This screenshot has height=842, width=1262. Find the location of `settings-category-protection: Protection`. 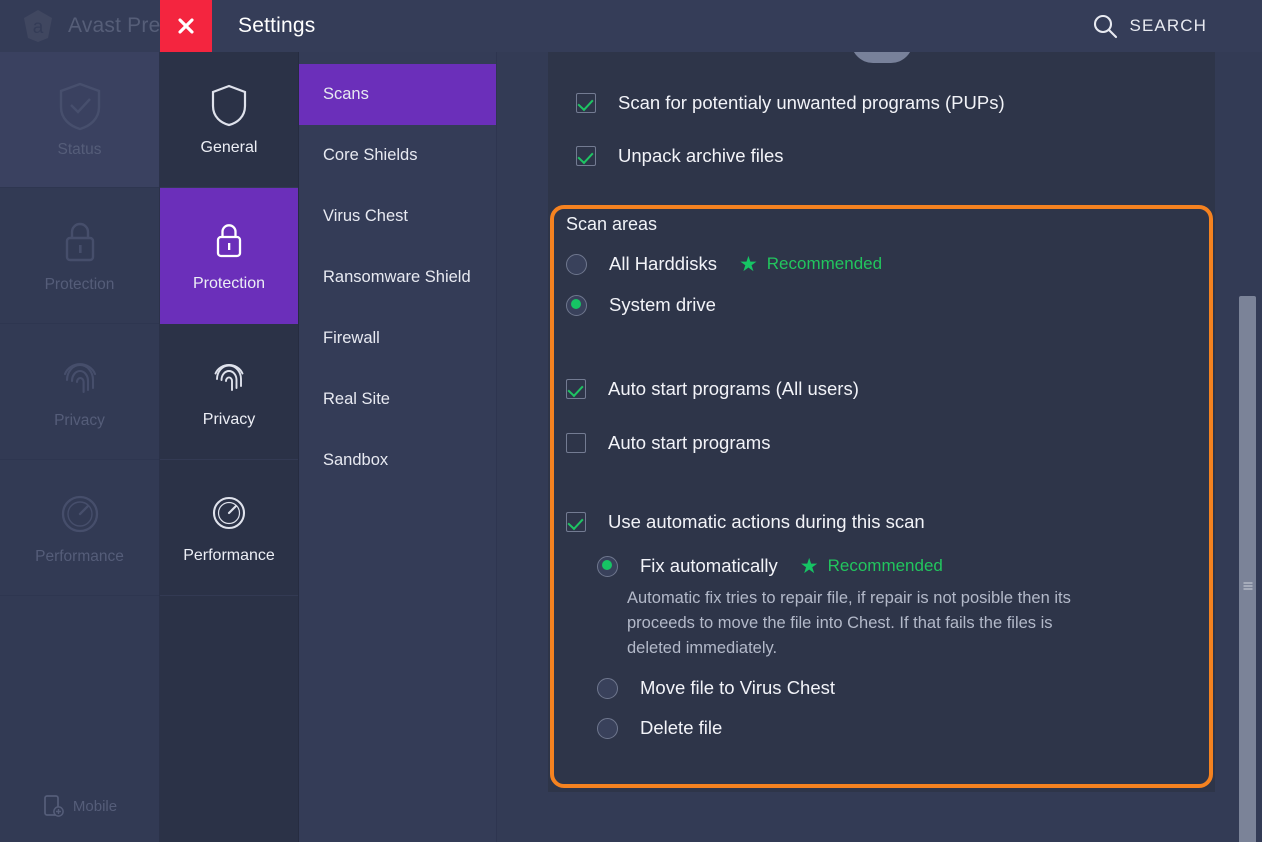

settings-category-protection: Protection is located at coordinates (229, 256).